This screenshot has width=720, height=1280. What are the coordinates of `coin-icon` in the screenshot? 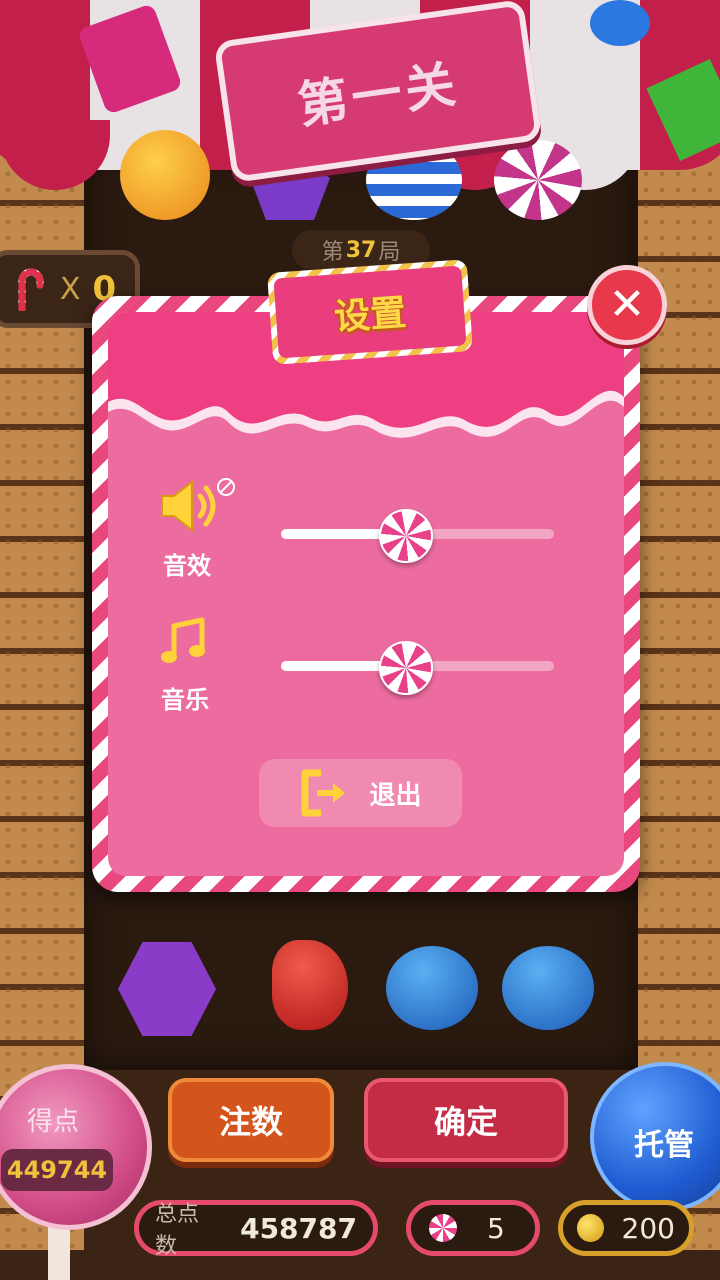 It's located at (590, 1228).